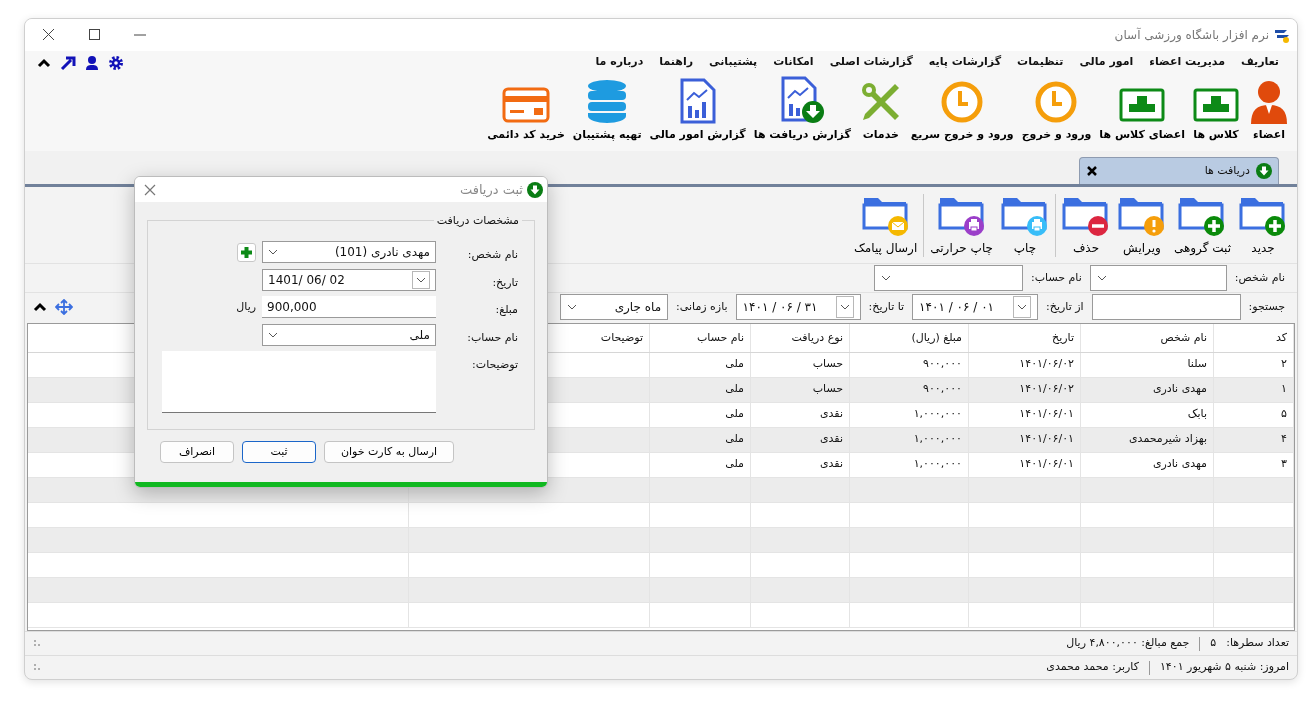 Image resolution: width=1316 pixels, height=703 pixels. I want to click on toolbar-button: ویرایش, so click(1141, 225).